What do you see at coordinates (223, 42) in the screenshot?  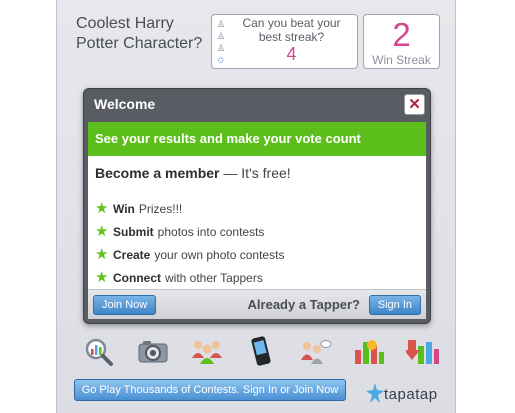 I see `streak-progress-icons: ♙ ♙ ♙ ✩` at bounding box center [223, 42].